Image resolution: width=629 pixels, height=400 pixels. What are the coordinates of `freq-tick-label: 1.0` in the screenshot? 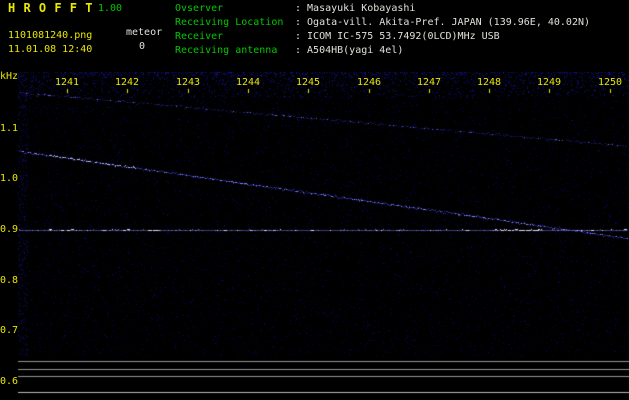 It's located at (9, 178).